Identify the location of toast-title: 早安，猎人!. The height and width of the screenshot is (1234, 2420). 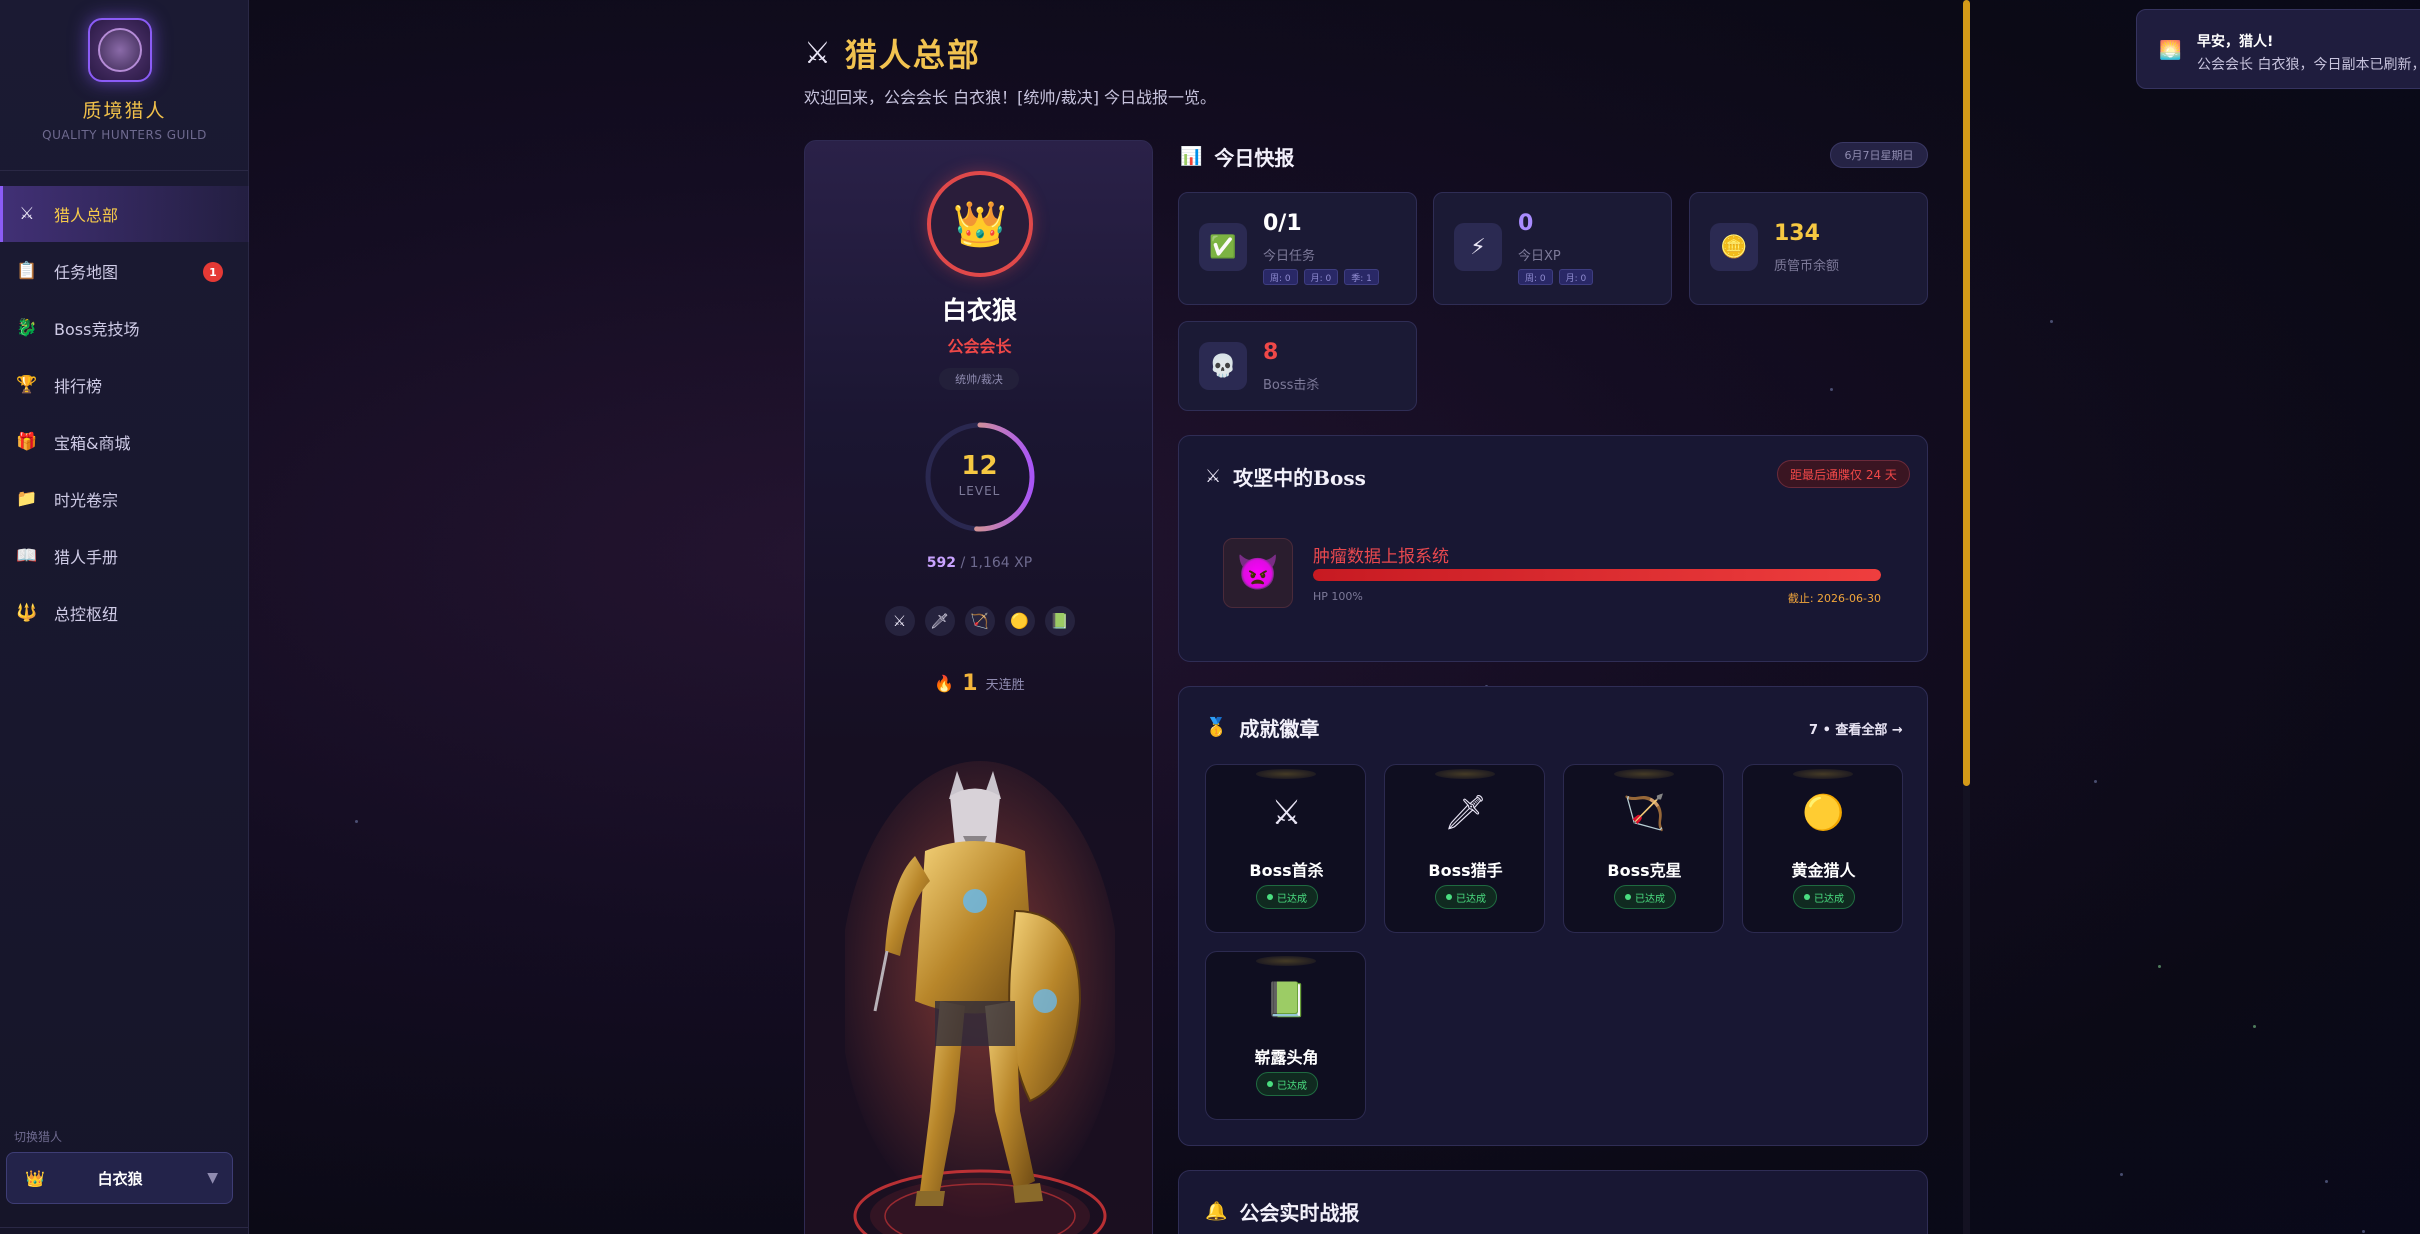
(2235, 42).